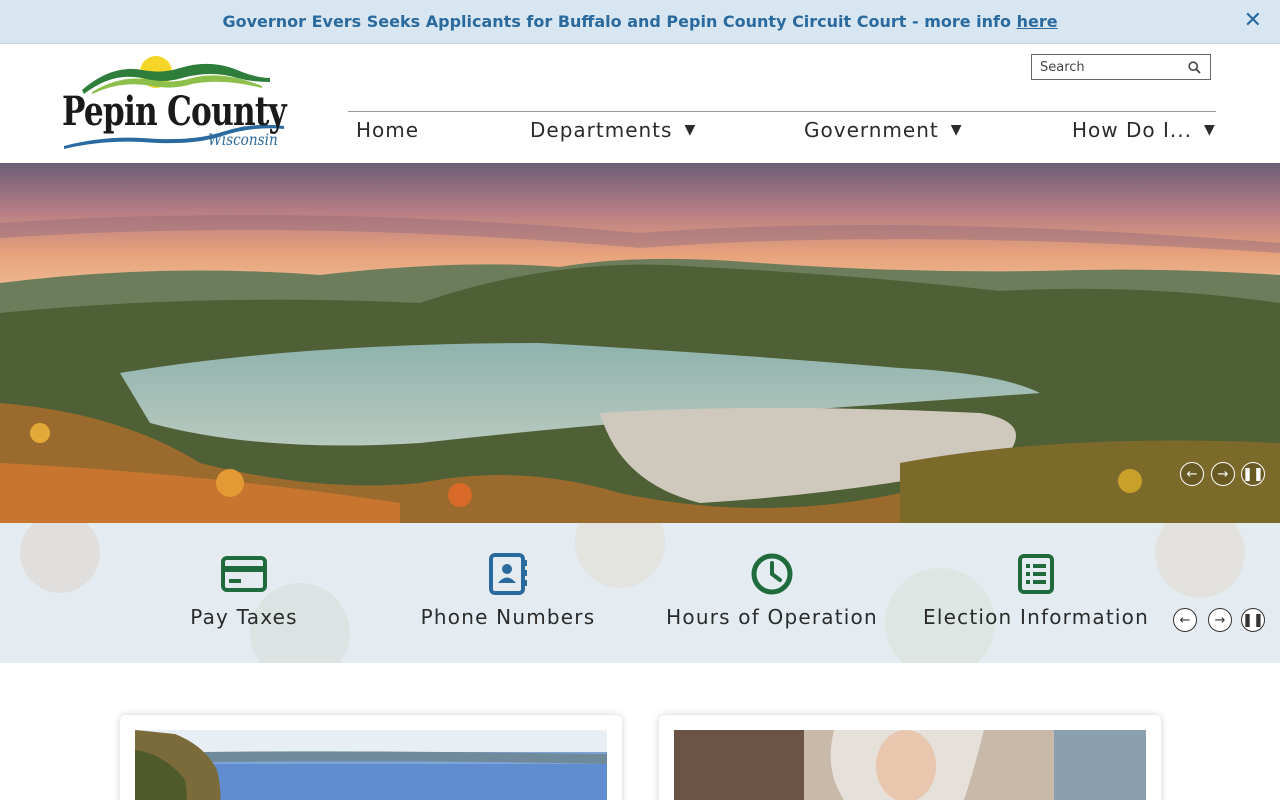 The width and height of the screenshot is (1280, 800). Describe the element at coordinates (244, 617) in the screenshot. I see `quick-link-label: Pay Taxes` at that location.